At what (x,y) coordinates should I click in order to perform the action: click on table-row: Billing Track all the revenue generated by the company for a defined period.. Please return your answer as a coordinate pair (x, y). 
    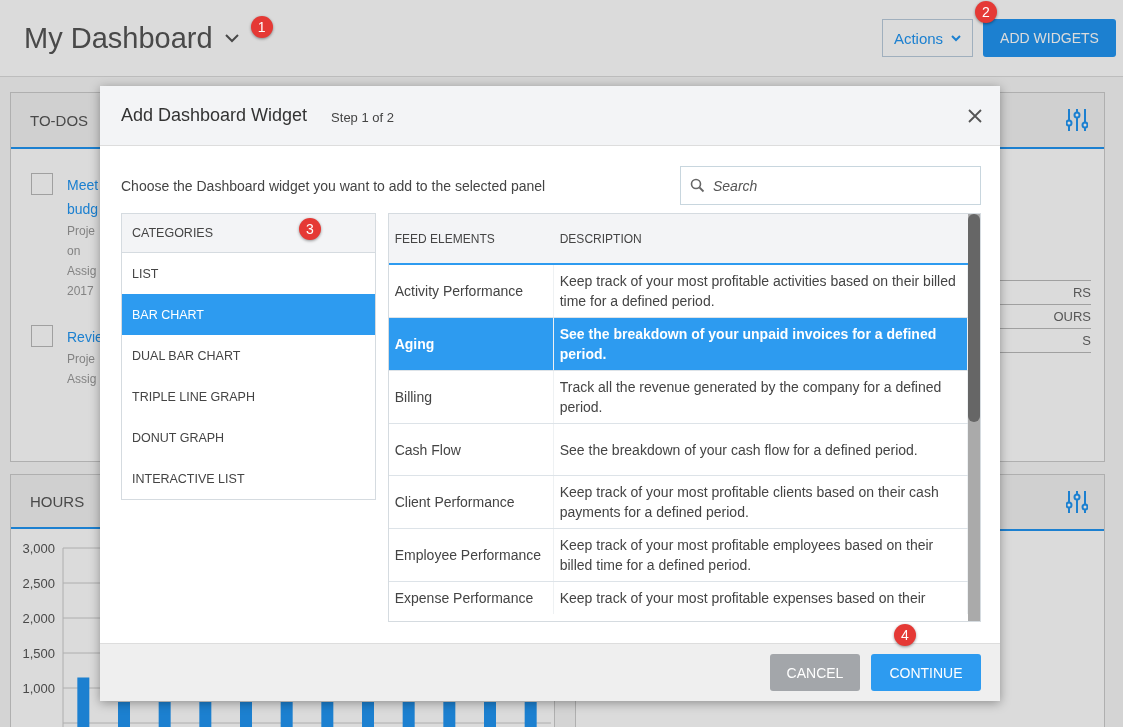
    Looking at the image, I should click on (678, 397).